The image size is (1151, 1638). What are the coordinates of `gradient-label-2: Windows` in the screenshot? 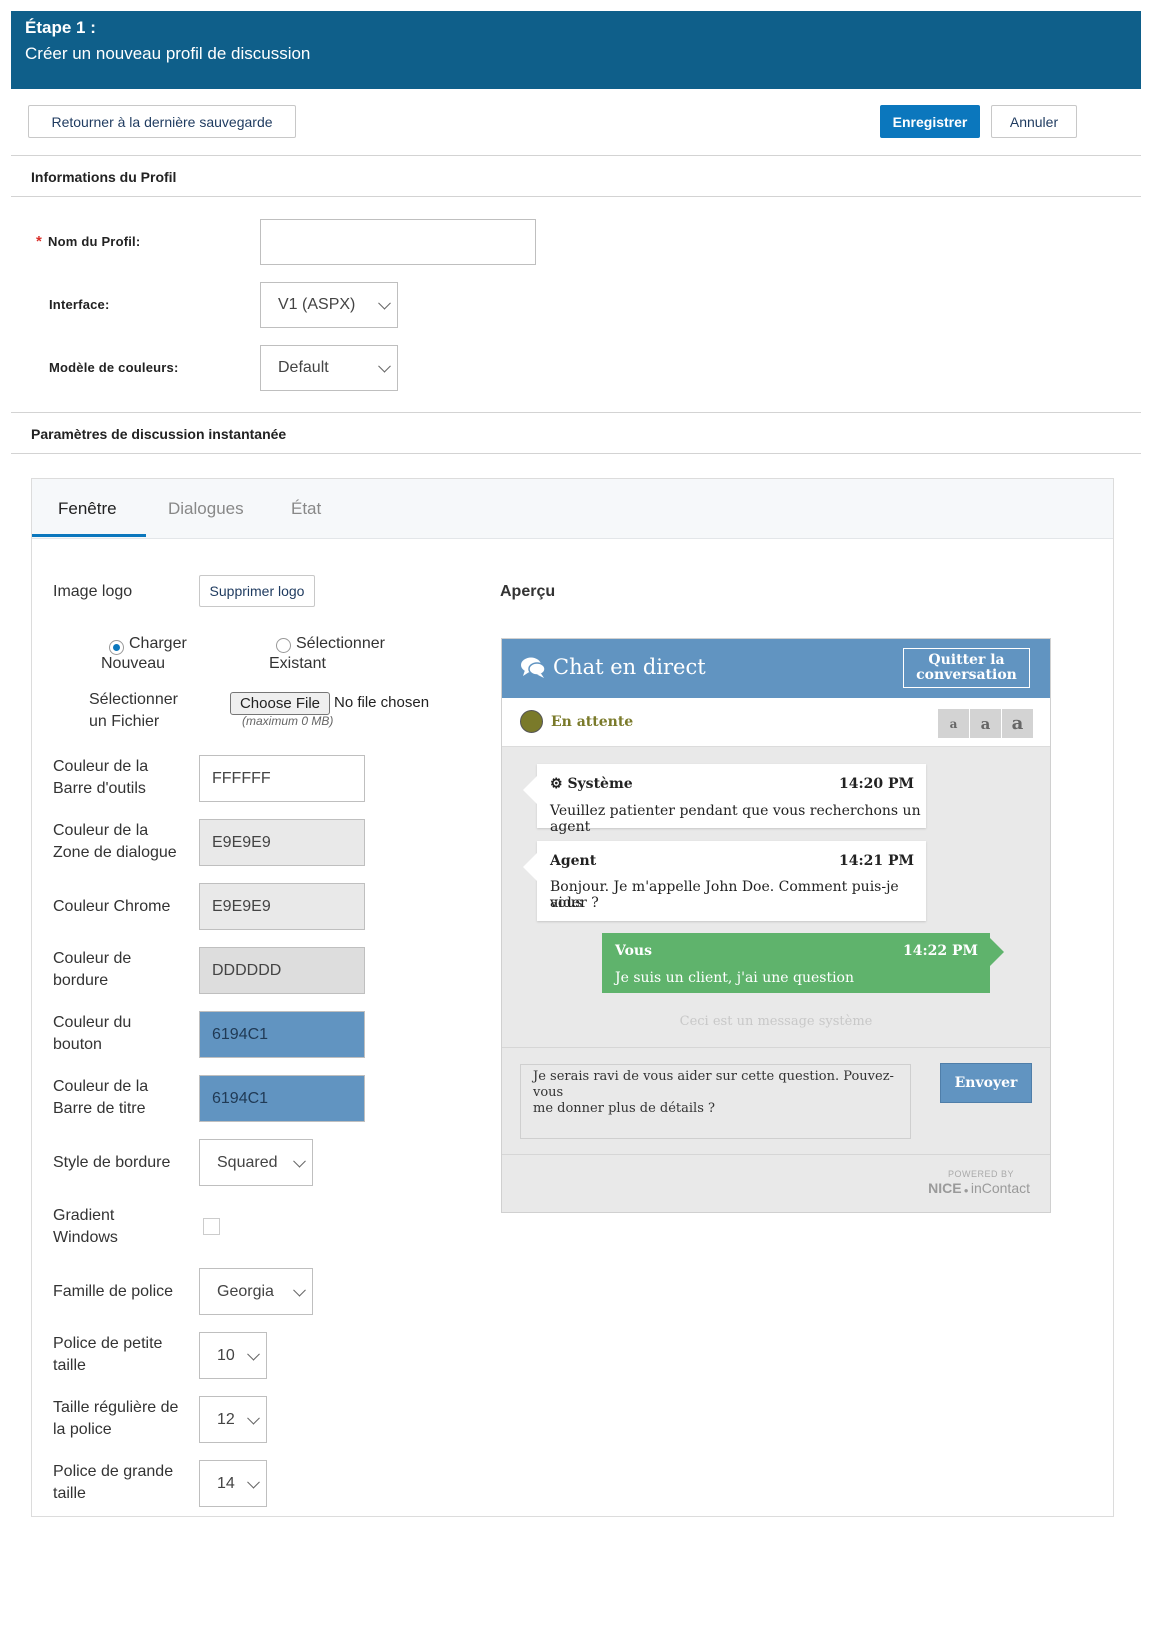 It's located at (85, 1237).